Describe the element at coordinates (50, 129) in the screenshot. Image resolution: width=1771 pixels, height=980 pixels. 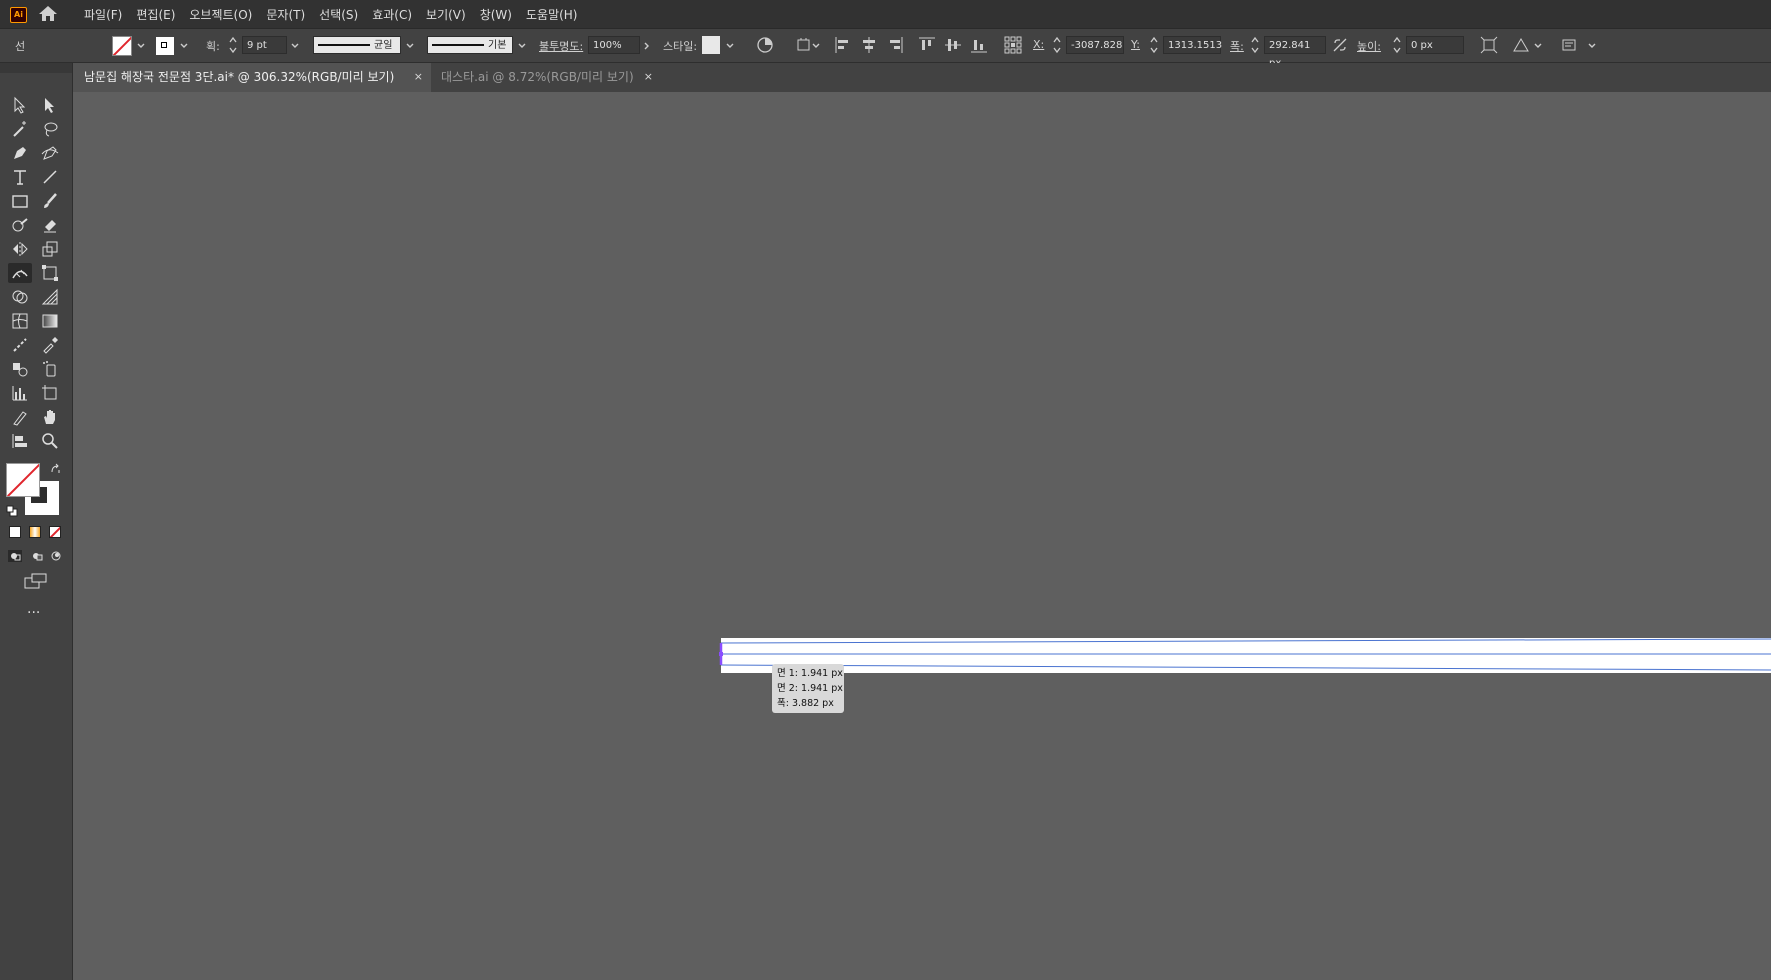
I see `lasso-tool-icon` at that location.